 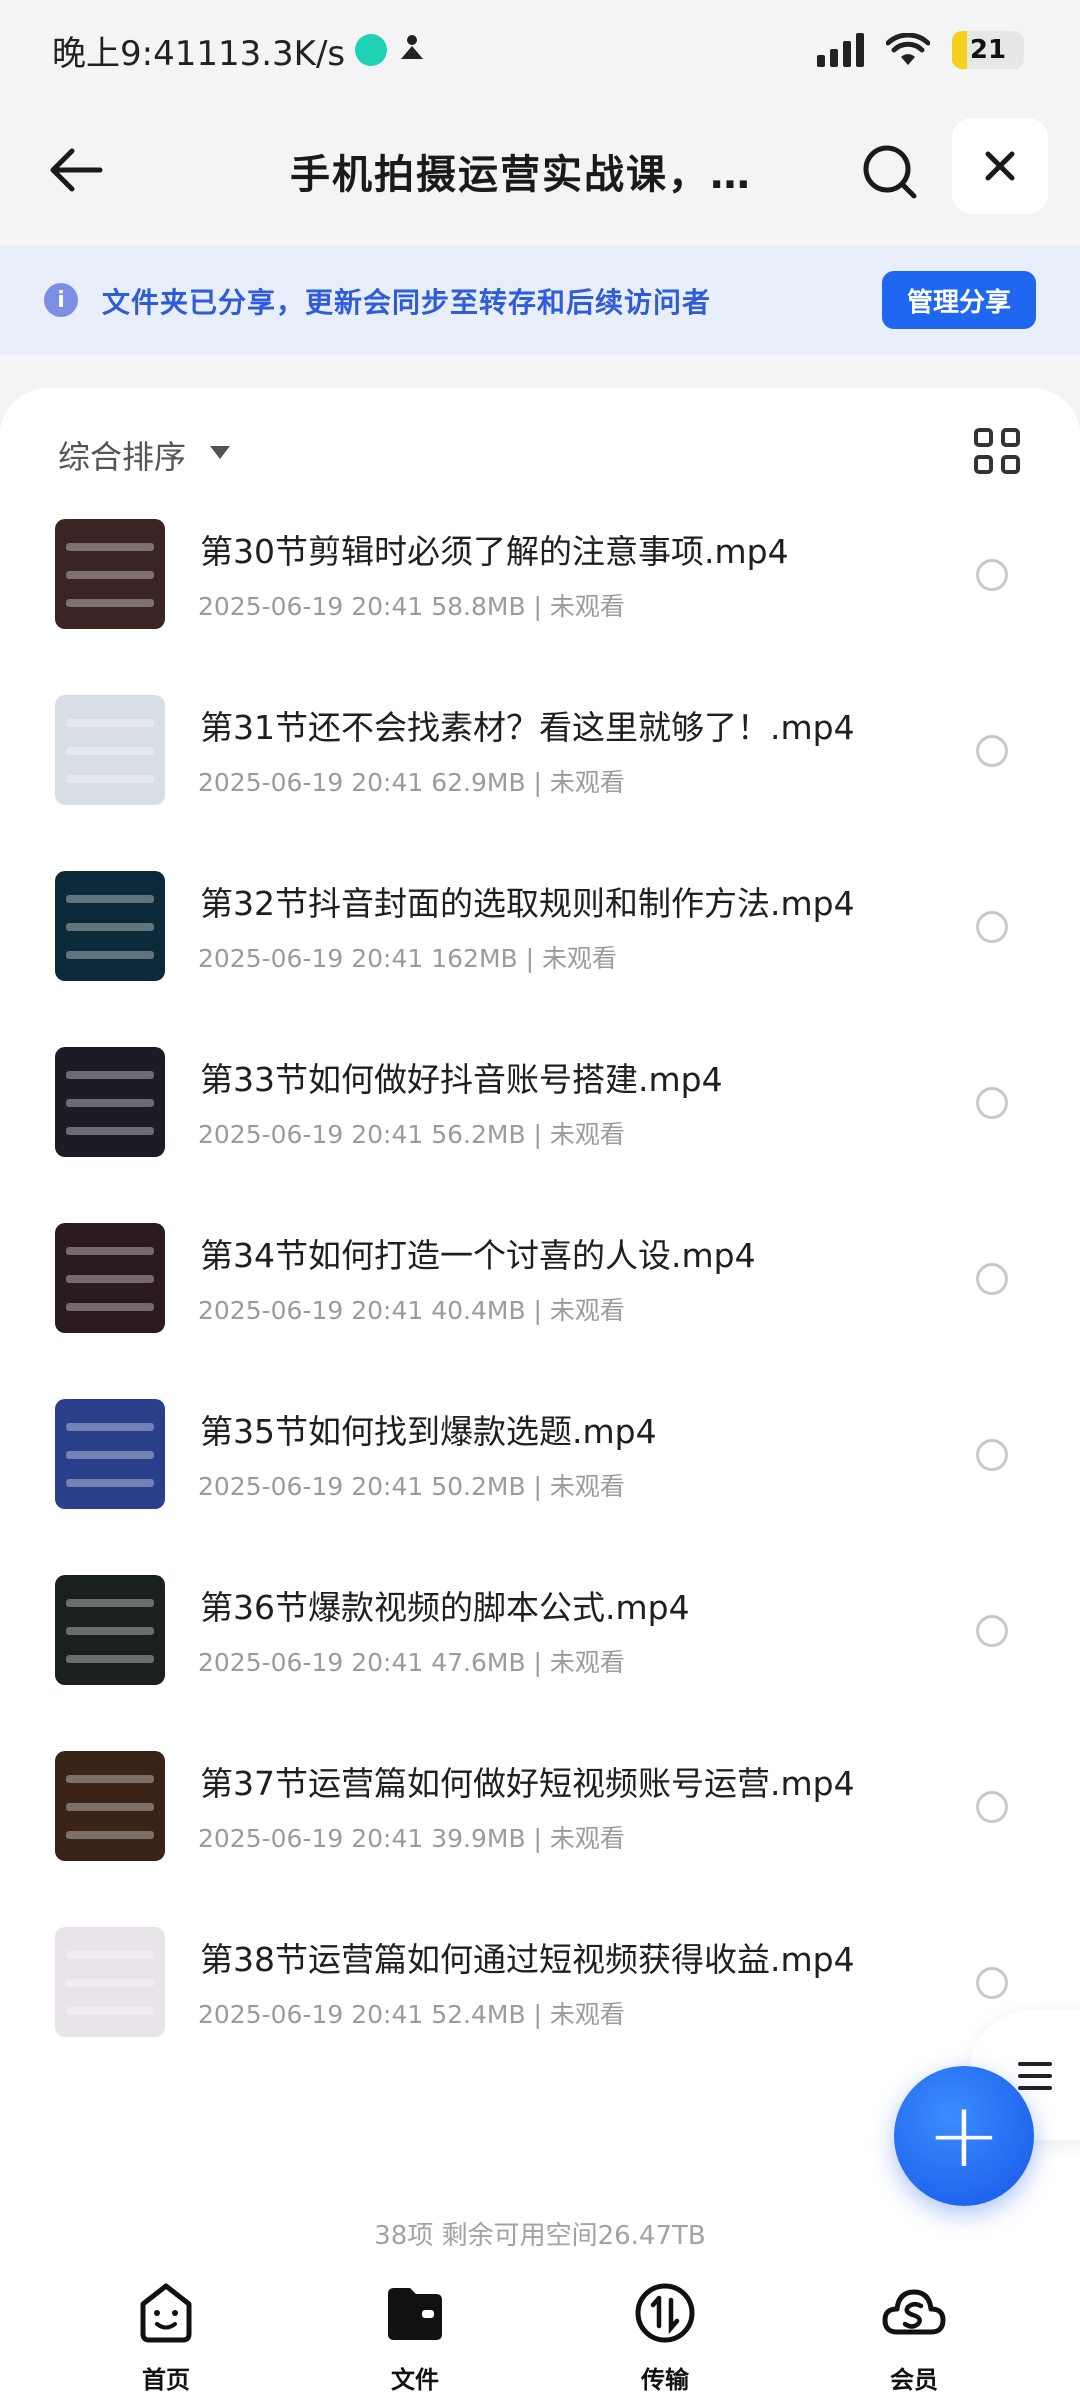 I want to click on file-meta: 2025-06-19 20:41 162MB | 未观看, so click(x=407, y=958).